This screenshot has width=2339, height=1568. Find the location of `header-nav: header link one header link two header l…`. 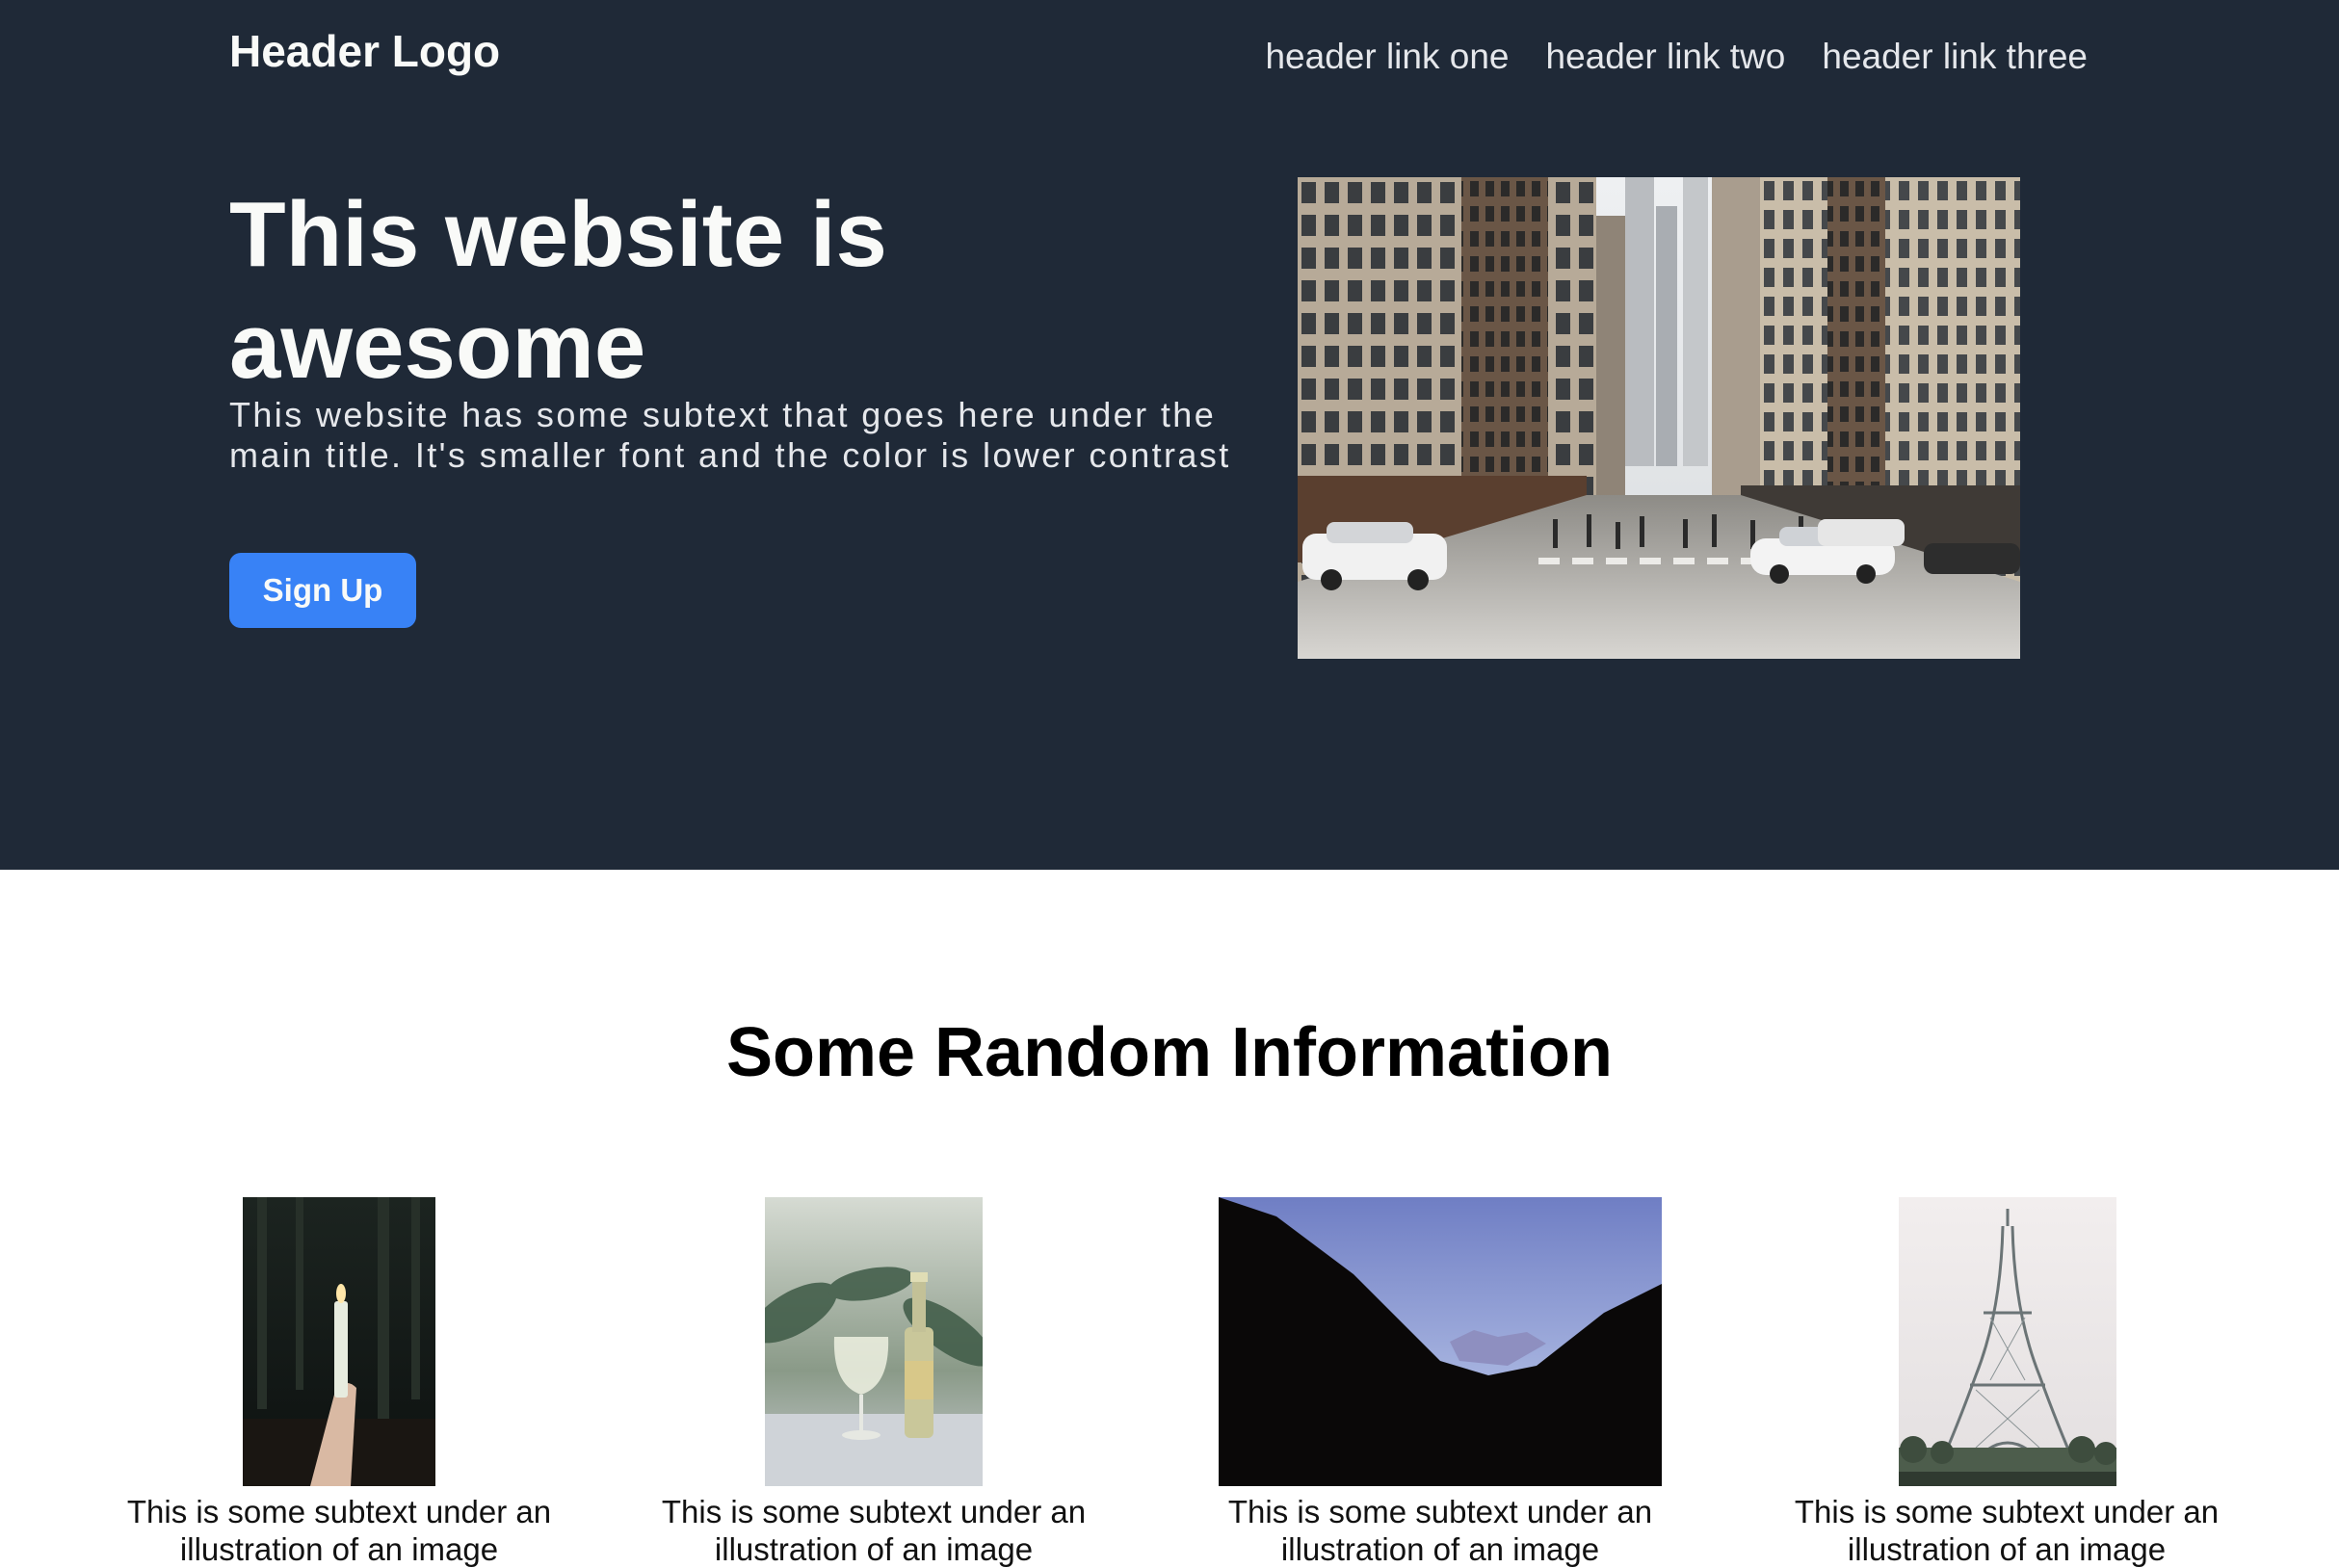

header-nav: header link one header link two header l… is located at coordinates (1677, 57).